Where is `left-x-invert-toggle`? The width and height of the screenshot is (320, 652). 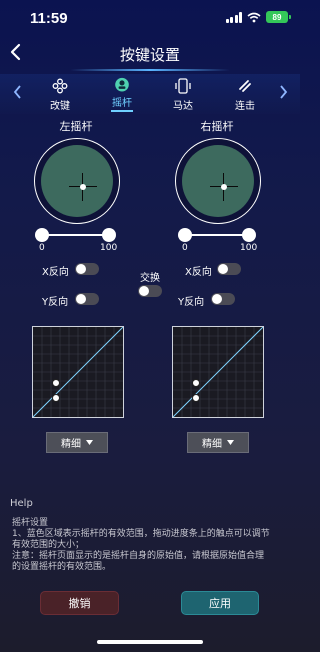 left-x-invert-toggle is located at coordinates (87, 269).